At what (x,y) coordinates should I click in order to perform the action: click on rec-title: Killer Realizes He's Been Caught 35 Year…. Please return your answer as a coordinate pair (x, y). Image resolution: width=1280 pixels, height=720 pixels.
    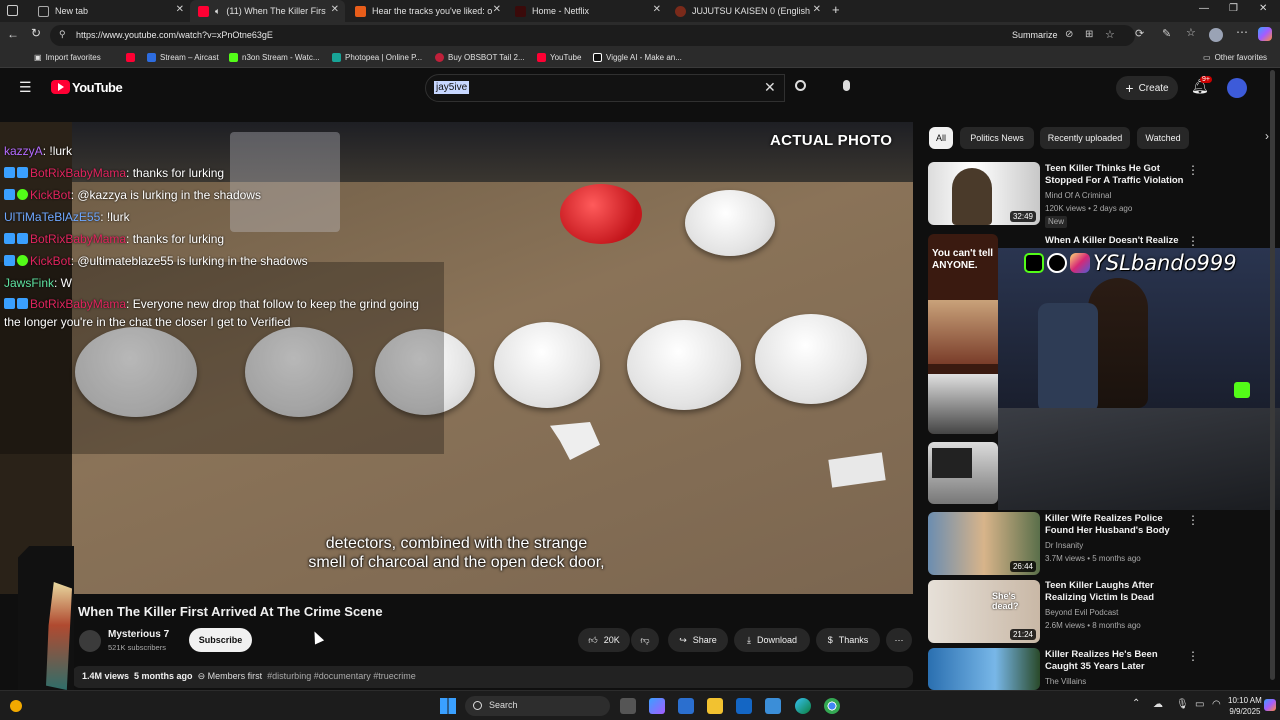
    Looking at the image, I should click on (1115, 661).